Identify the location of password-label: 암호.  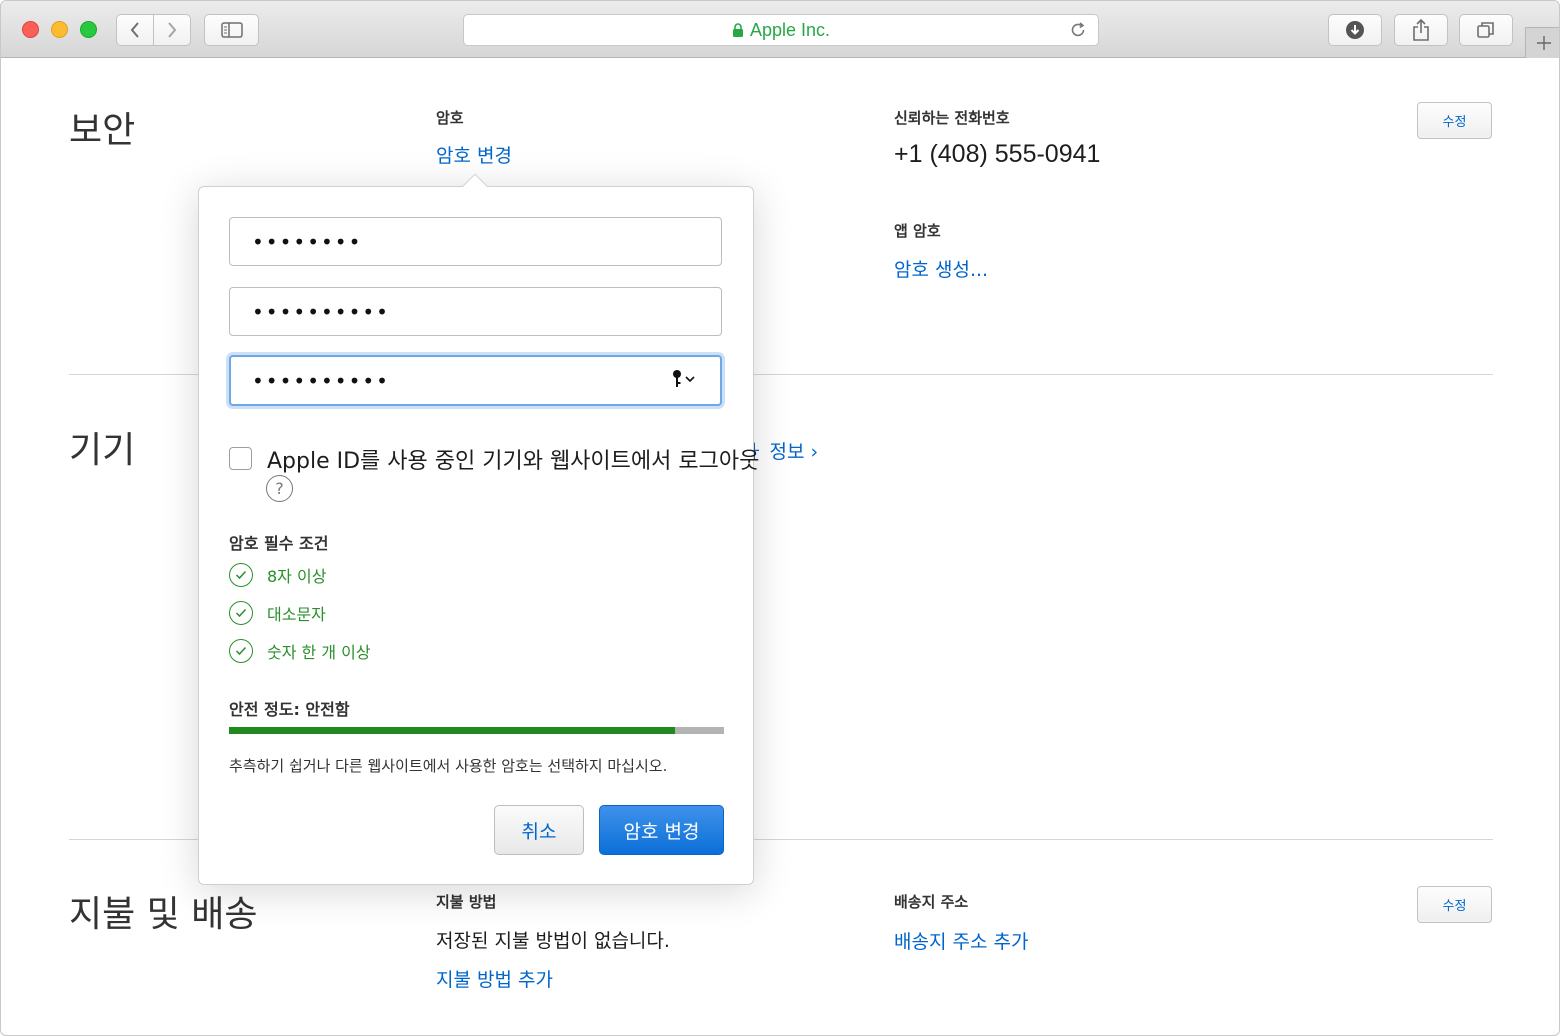
(450, 118).